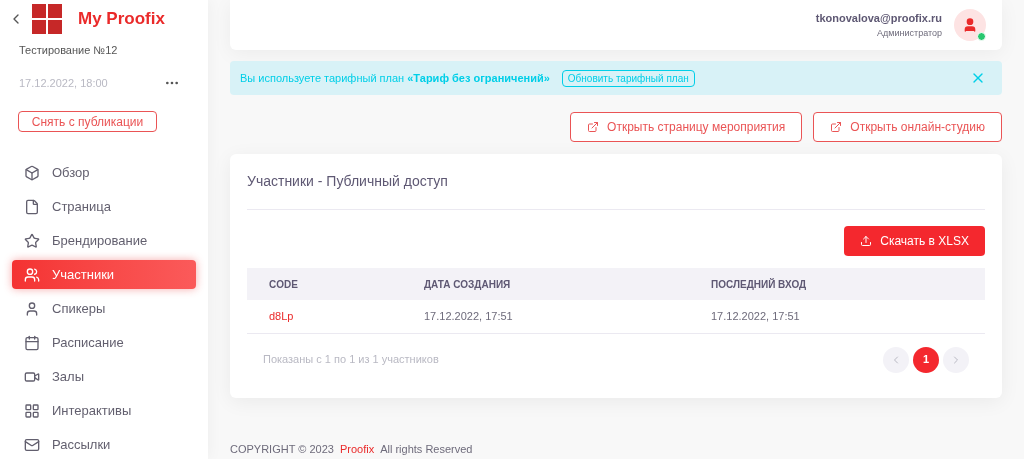 Image resolution: width=1024 pixels, height=459 pixels. I want to click on file-icon, so click(32, 206).